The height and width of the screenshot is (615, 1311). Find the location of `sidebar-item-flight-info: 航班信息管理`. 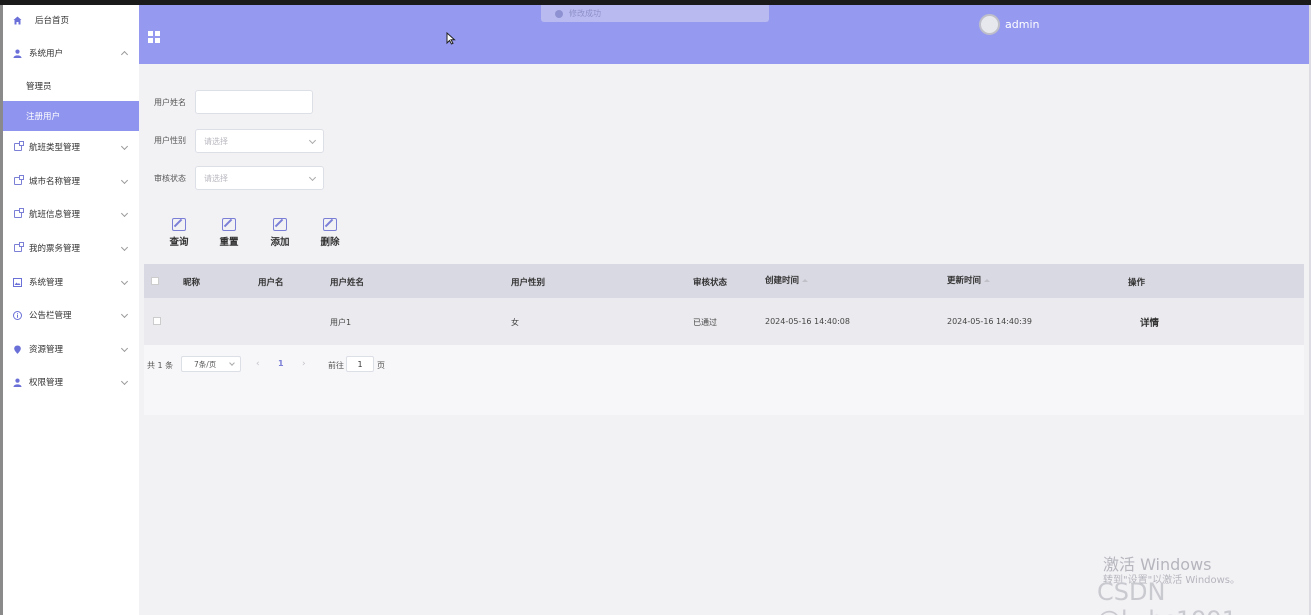

sidebar-item-flight-info: 航班信息管理 is located at coordinates (71, 214).